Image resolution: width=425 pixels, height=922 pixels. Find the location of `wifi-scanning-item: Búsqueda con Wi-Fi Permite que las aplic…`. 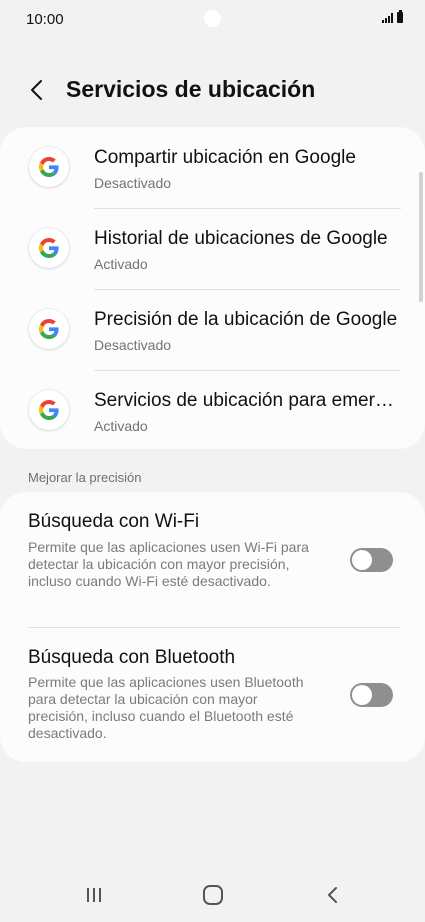

wifi-scanning-item: Búsqueda con Wi-Fi Permite que las aplic… is located at coordinates (212, 559).